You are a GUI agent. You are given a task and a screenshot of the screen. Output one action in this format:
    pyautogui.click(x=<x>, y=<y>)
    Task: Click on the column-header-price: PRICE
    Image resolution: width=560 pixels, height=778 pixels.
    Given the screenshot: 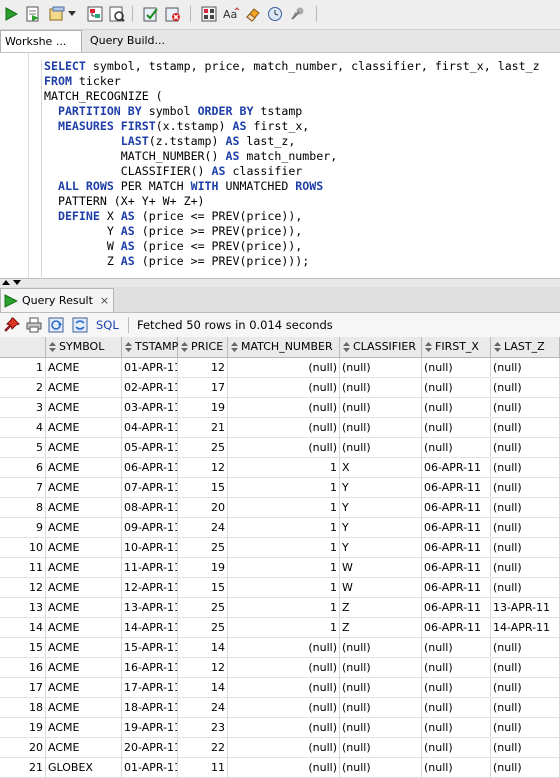 What is the action you would take?
    pyautogui.click(x=203, y=347)
    